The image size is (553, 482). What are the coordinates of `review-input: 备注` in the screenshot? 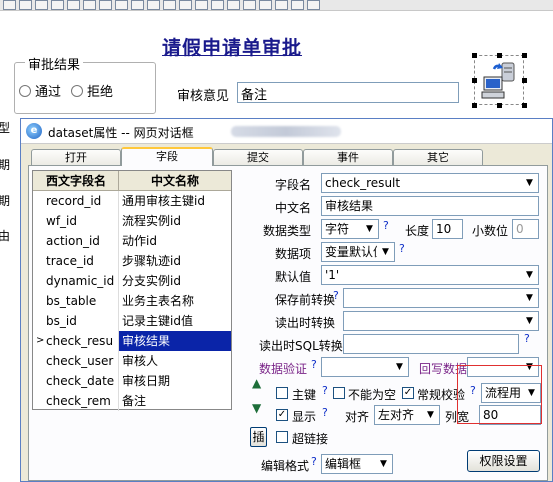 It's located at (348, 92).